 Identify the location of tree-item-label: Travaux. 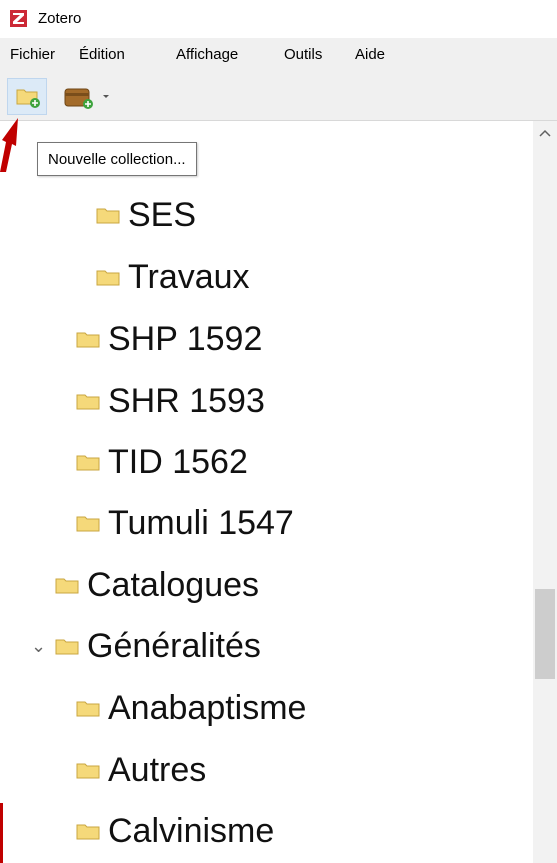
(189, 276).